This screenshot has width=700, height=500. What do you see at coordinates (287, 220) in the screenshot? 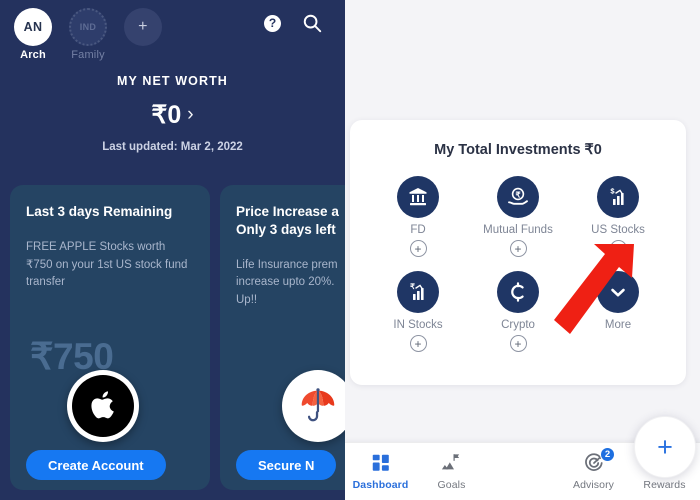
I see `promo-title: Price Increase a Only 3 days left` at bounding box center [287, 220].